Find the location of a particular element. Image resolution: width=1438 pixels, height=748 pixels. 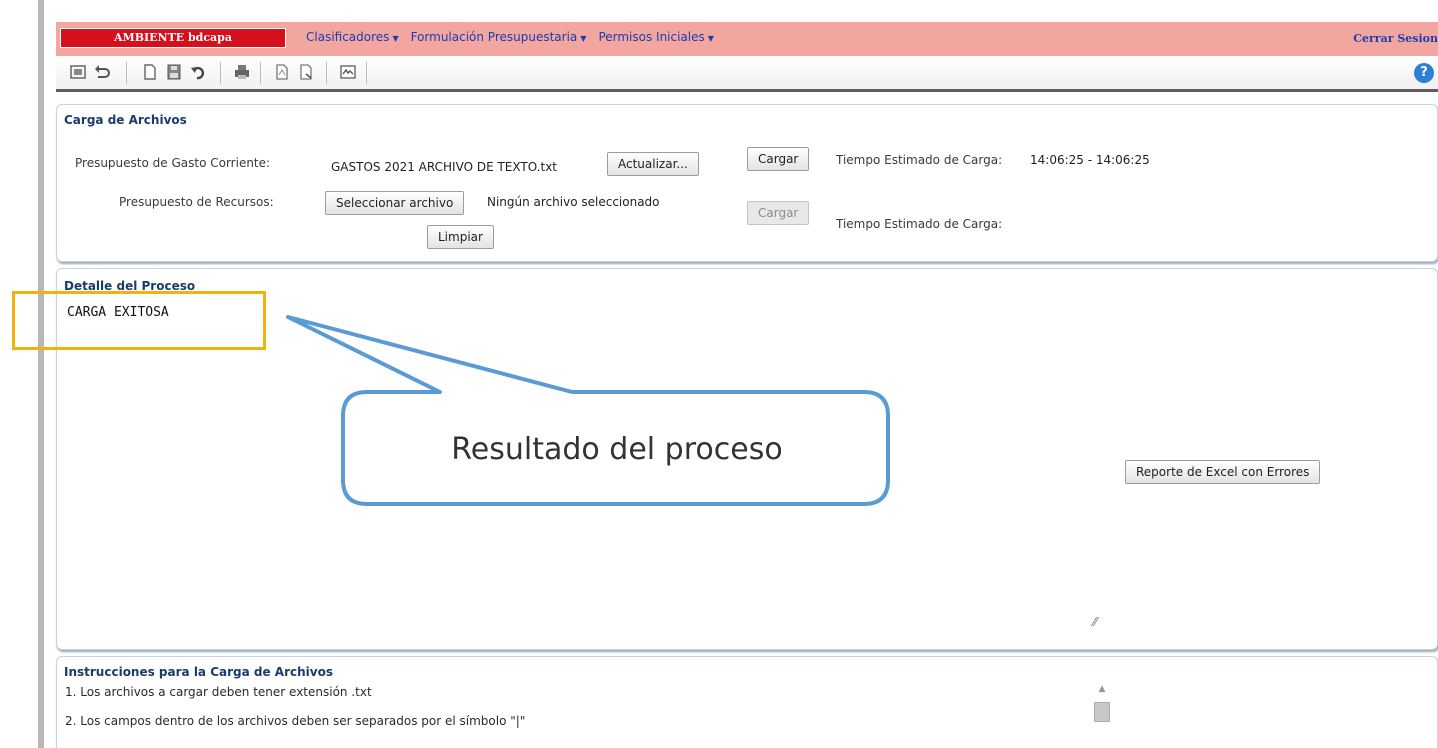

callout-text: Resultado del proceso is located at coordinates (617, 449).